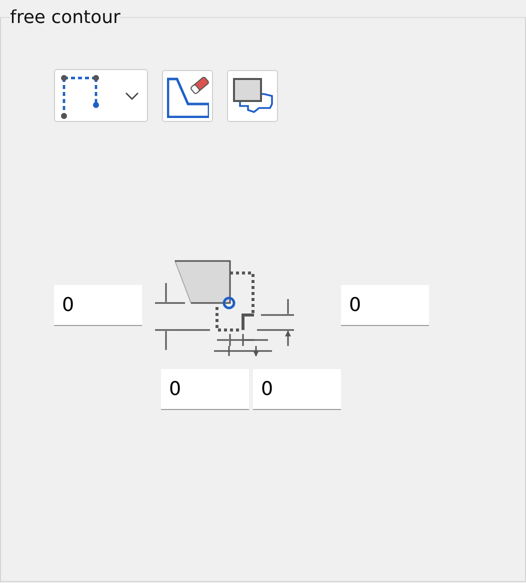  I want to click on stock-contour-icon, so click(253, 96).